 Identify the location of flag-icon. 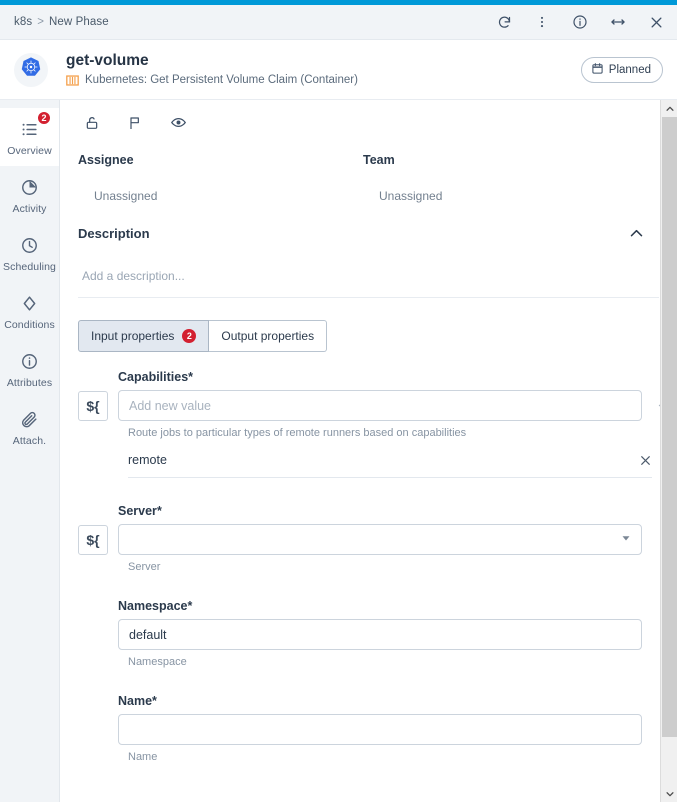
(135, 123).